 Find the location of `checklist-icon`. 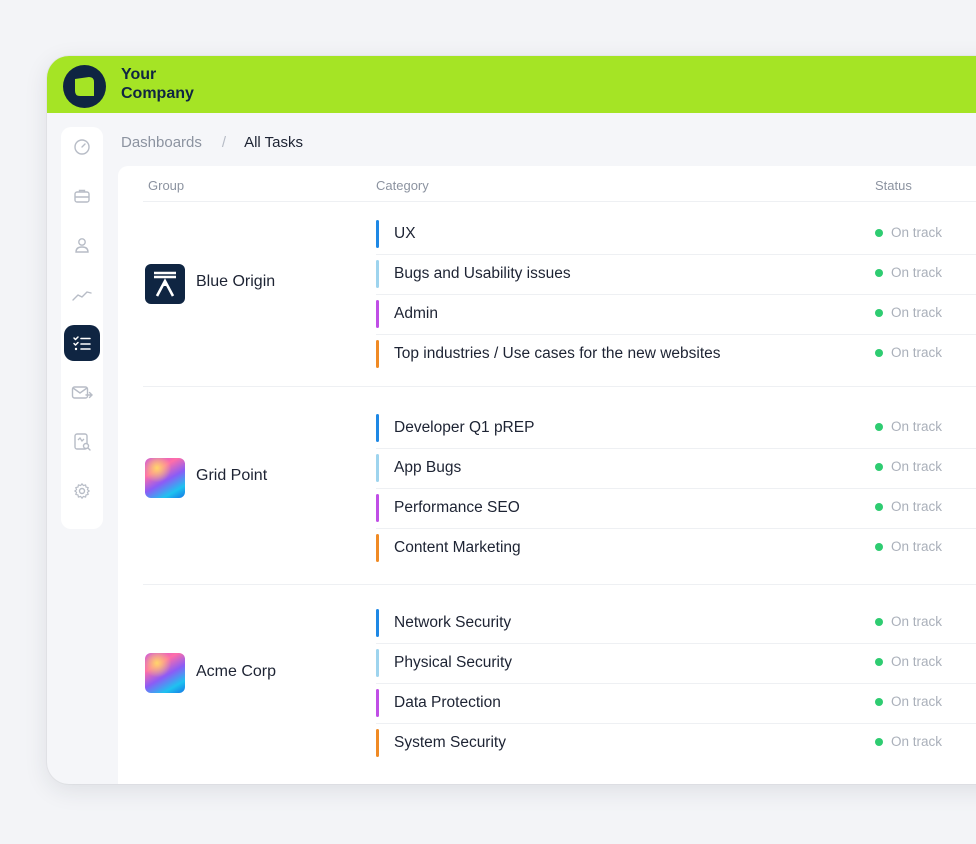

checklist-icon is located at coordinates (82, 343).